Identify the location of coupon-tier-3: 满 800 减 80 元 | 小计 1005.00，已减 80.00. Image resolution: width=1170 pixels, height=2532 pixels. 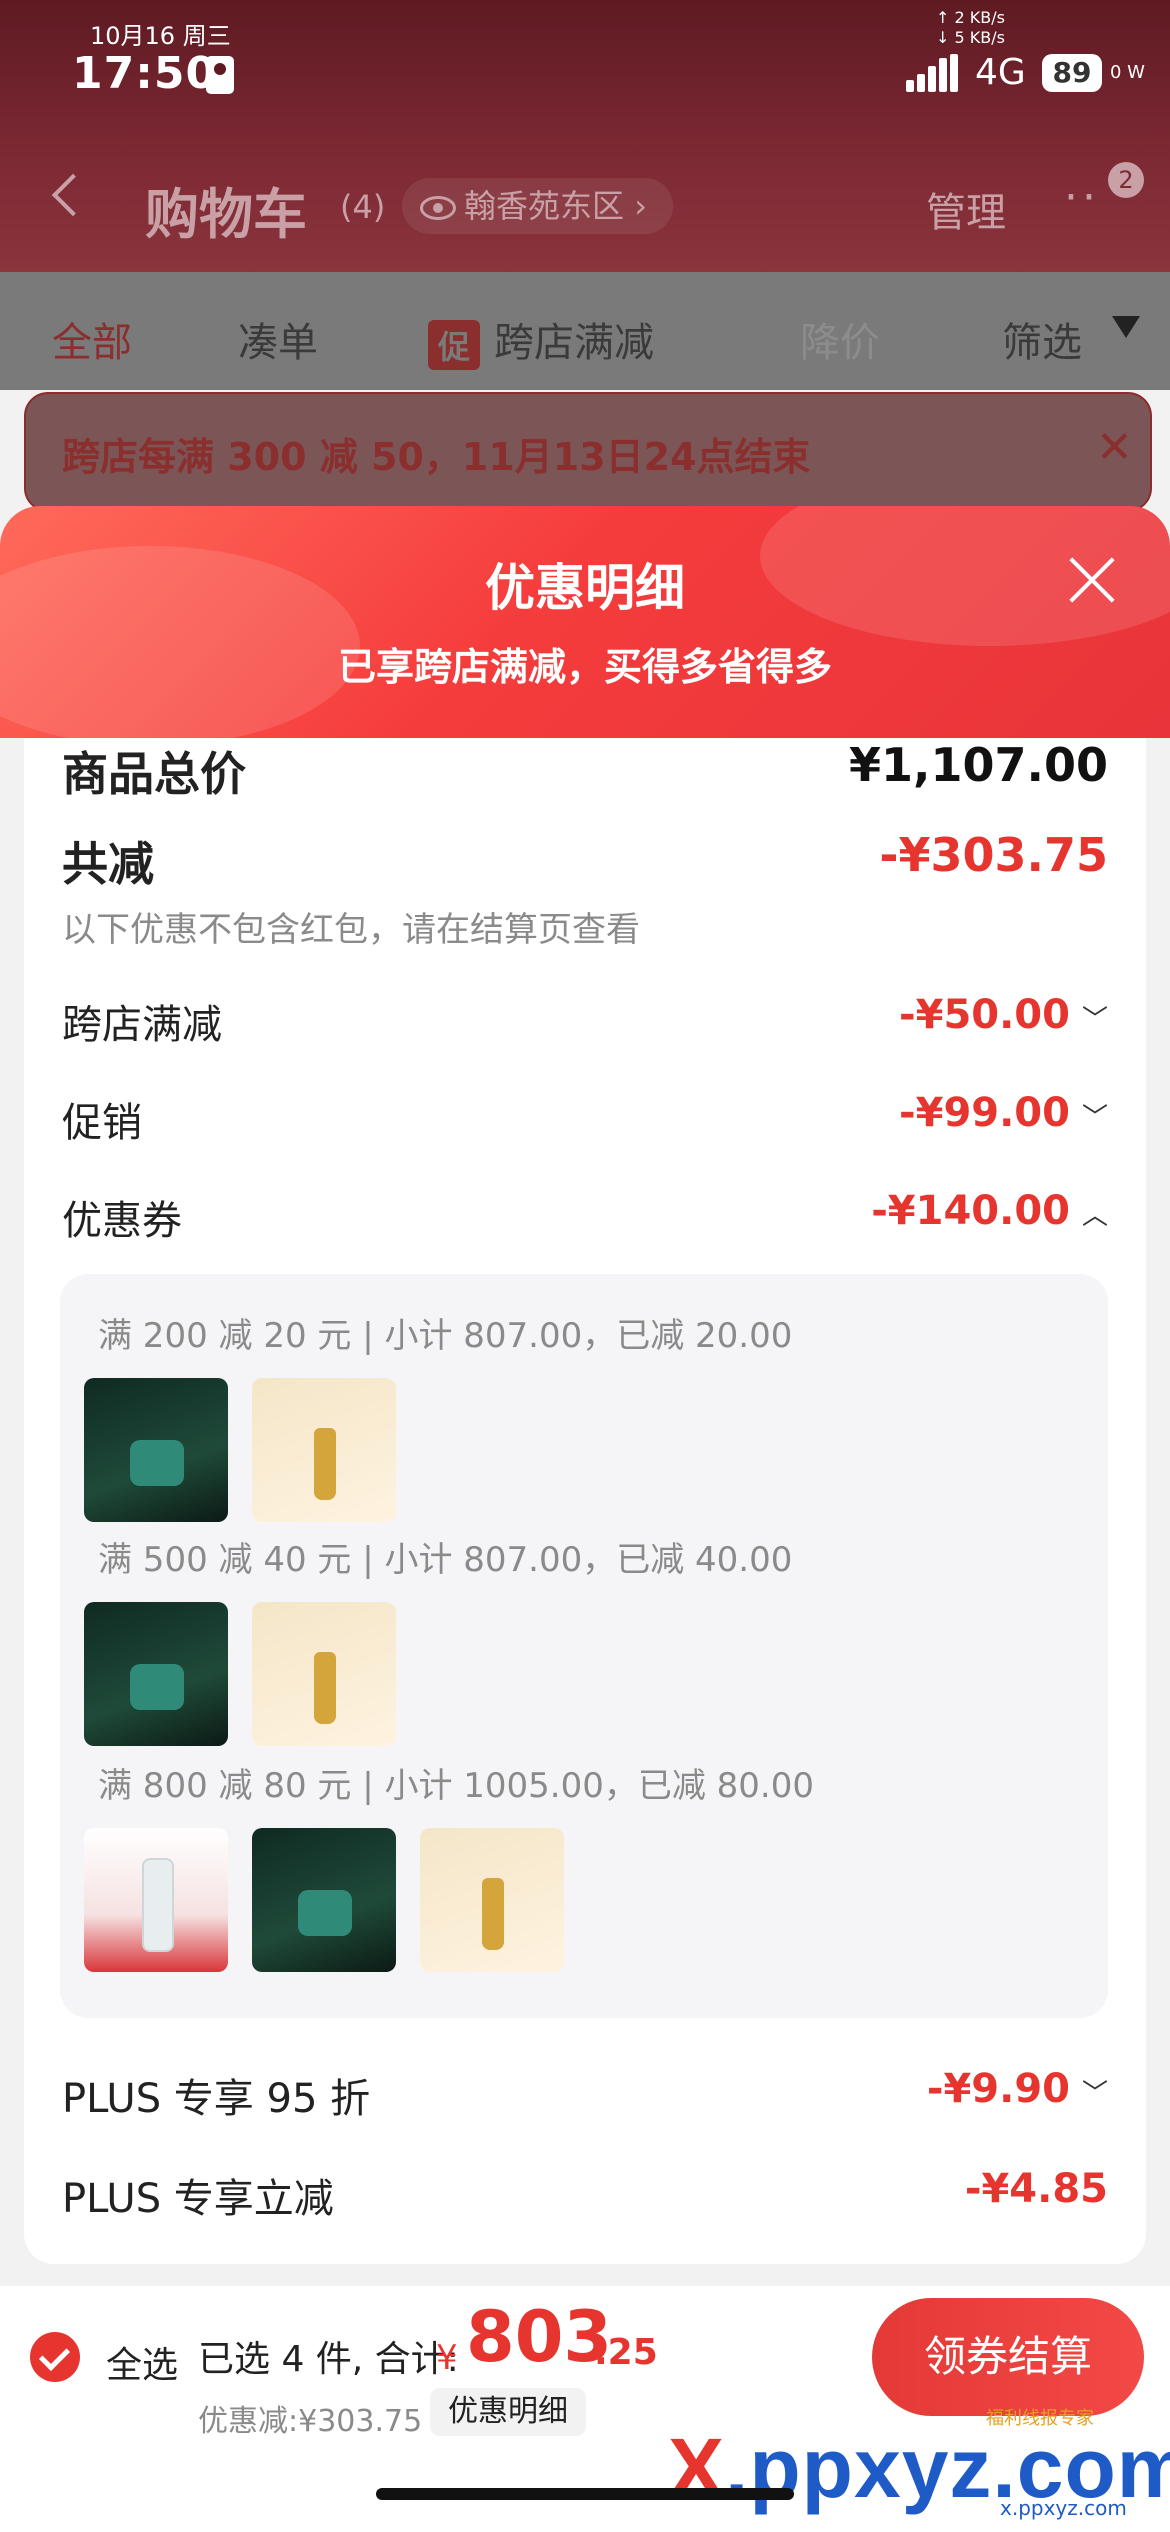
(456, 1786).